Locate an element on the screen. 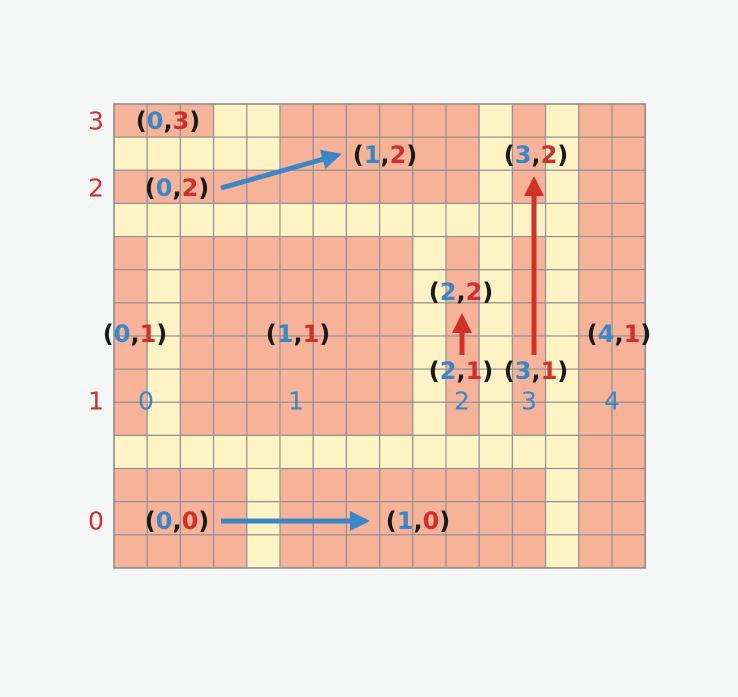 This screenshot has height=697, width=738. room-x-coordinate: 2 is located at coordinates (448, 292).